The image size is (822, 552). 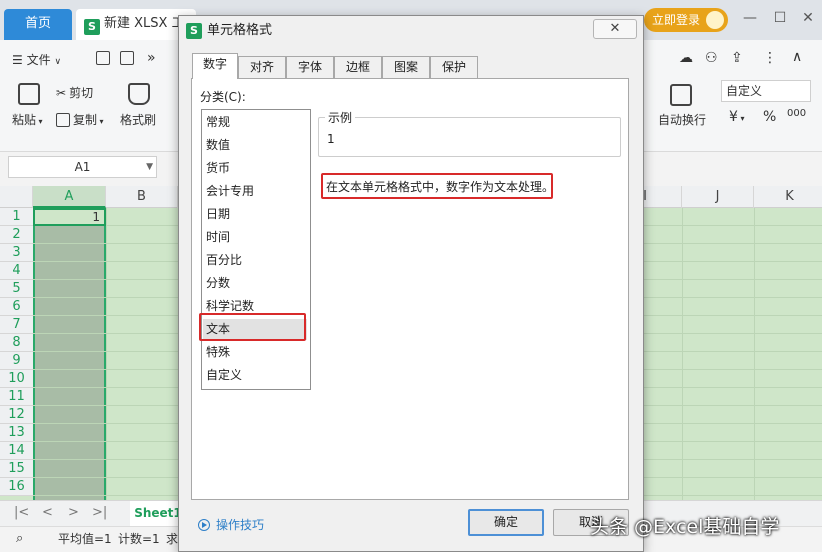 What do you see at coordinates (16, 415) in the screenshot?
I see `row-header: 12` at bounding box center [16, 415].